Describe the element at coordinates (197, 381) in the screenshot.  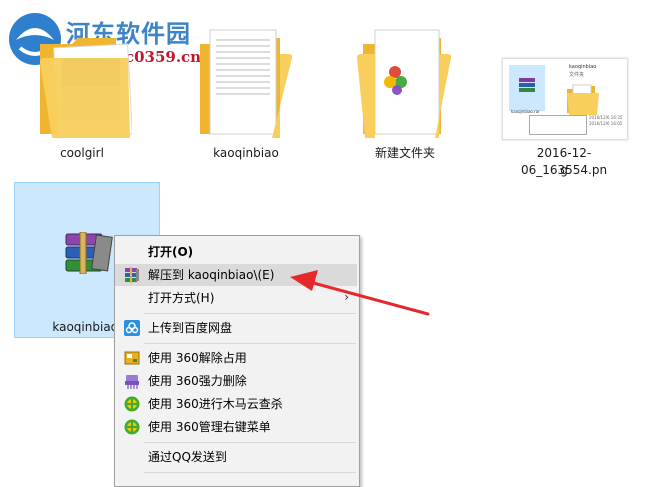
I see `menu-item-label: 使用 360强力删除` at that location.